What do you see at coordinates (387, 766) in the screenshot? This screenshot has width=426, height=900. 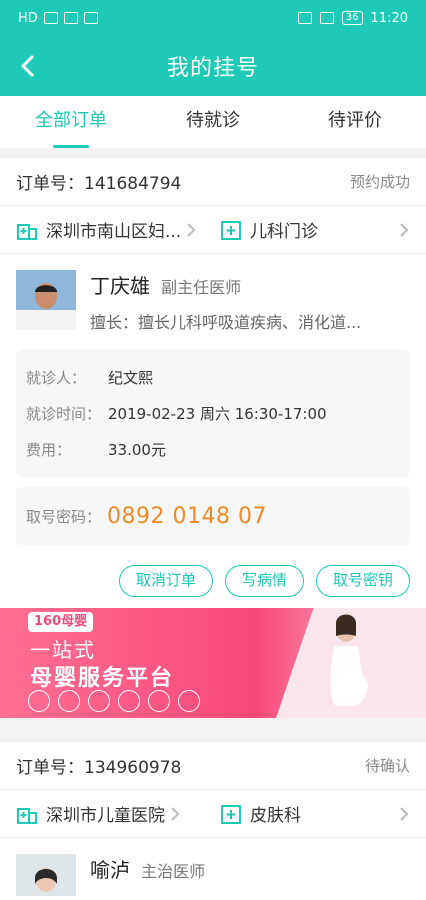 I see `order-status: 待确认` at bounding box center [387, 766].